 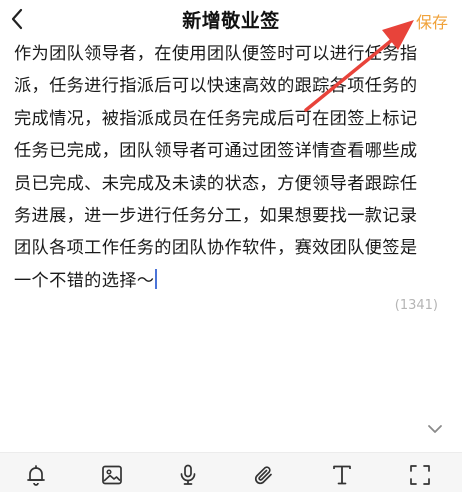 I want to click on page-title: 新增敬业签, so click(x=231, y=21).